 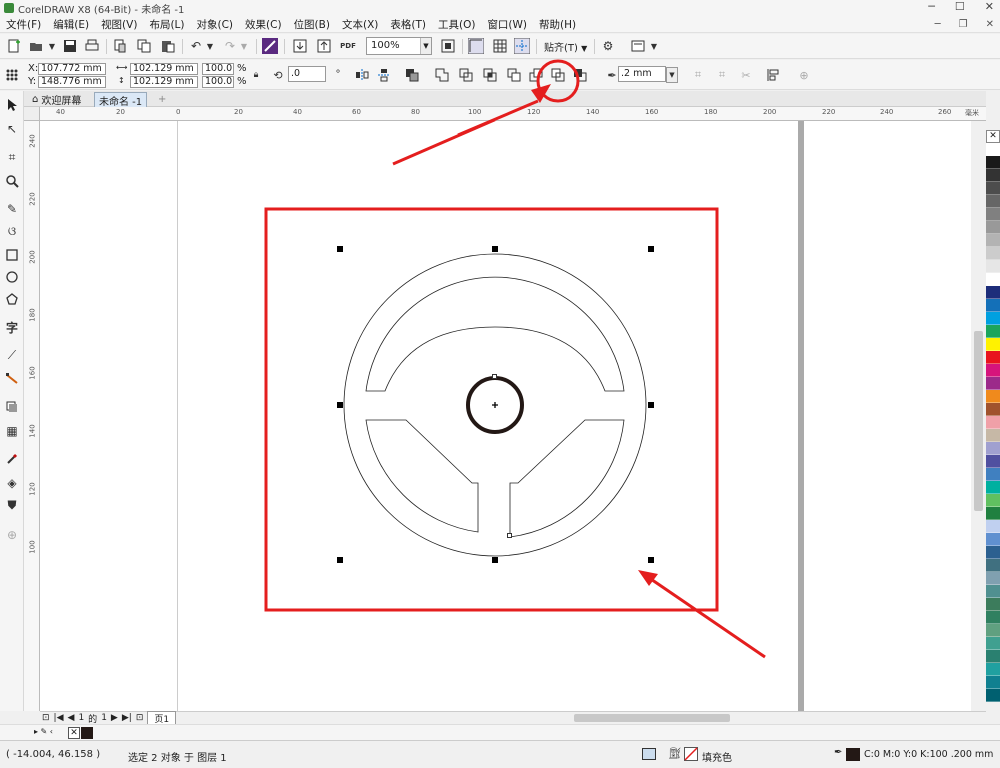 What do you see at coordinates (12, 157) in the screenshot?
I see `crop-tool-icon: ⌗` at bounding box center [12, 157].